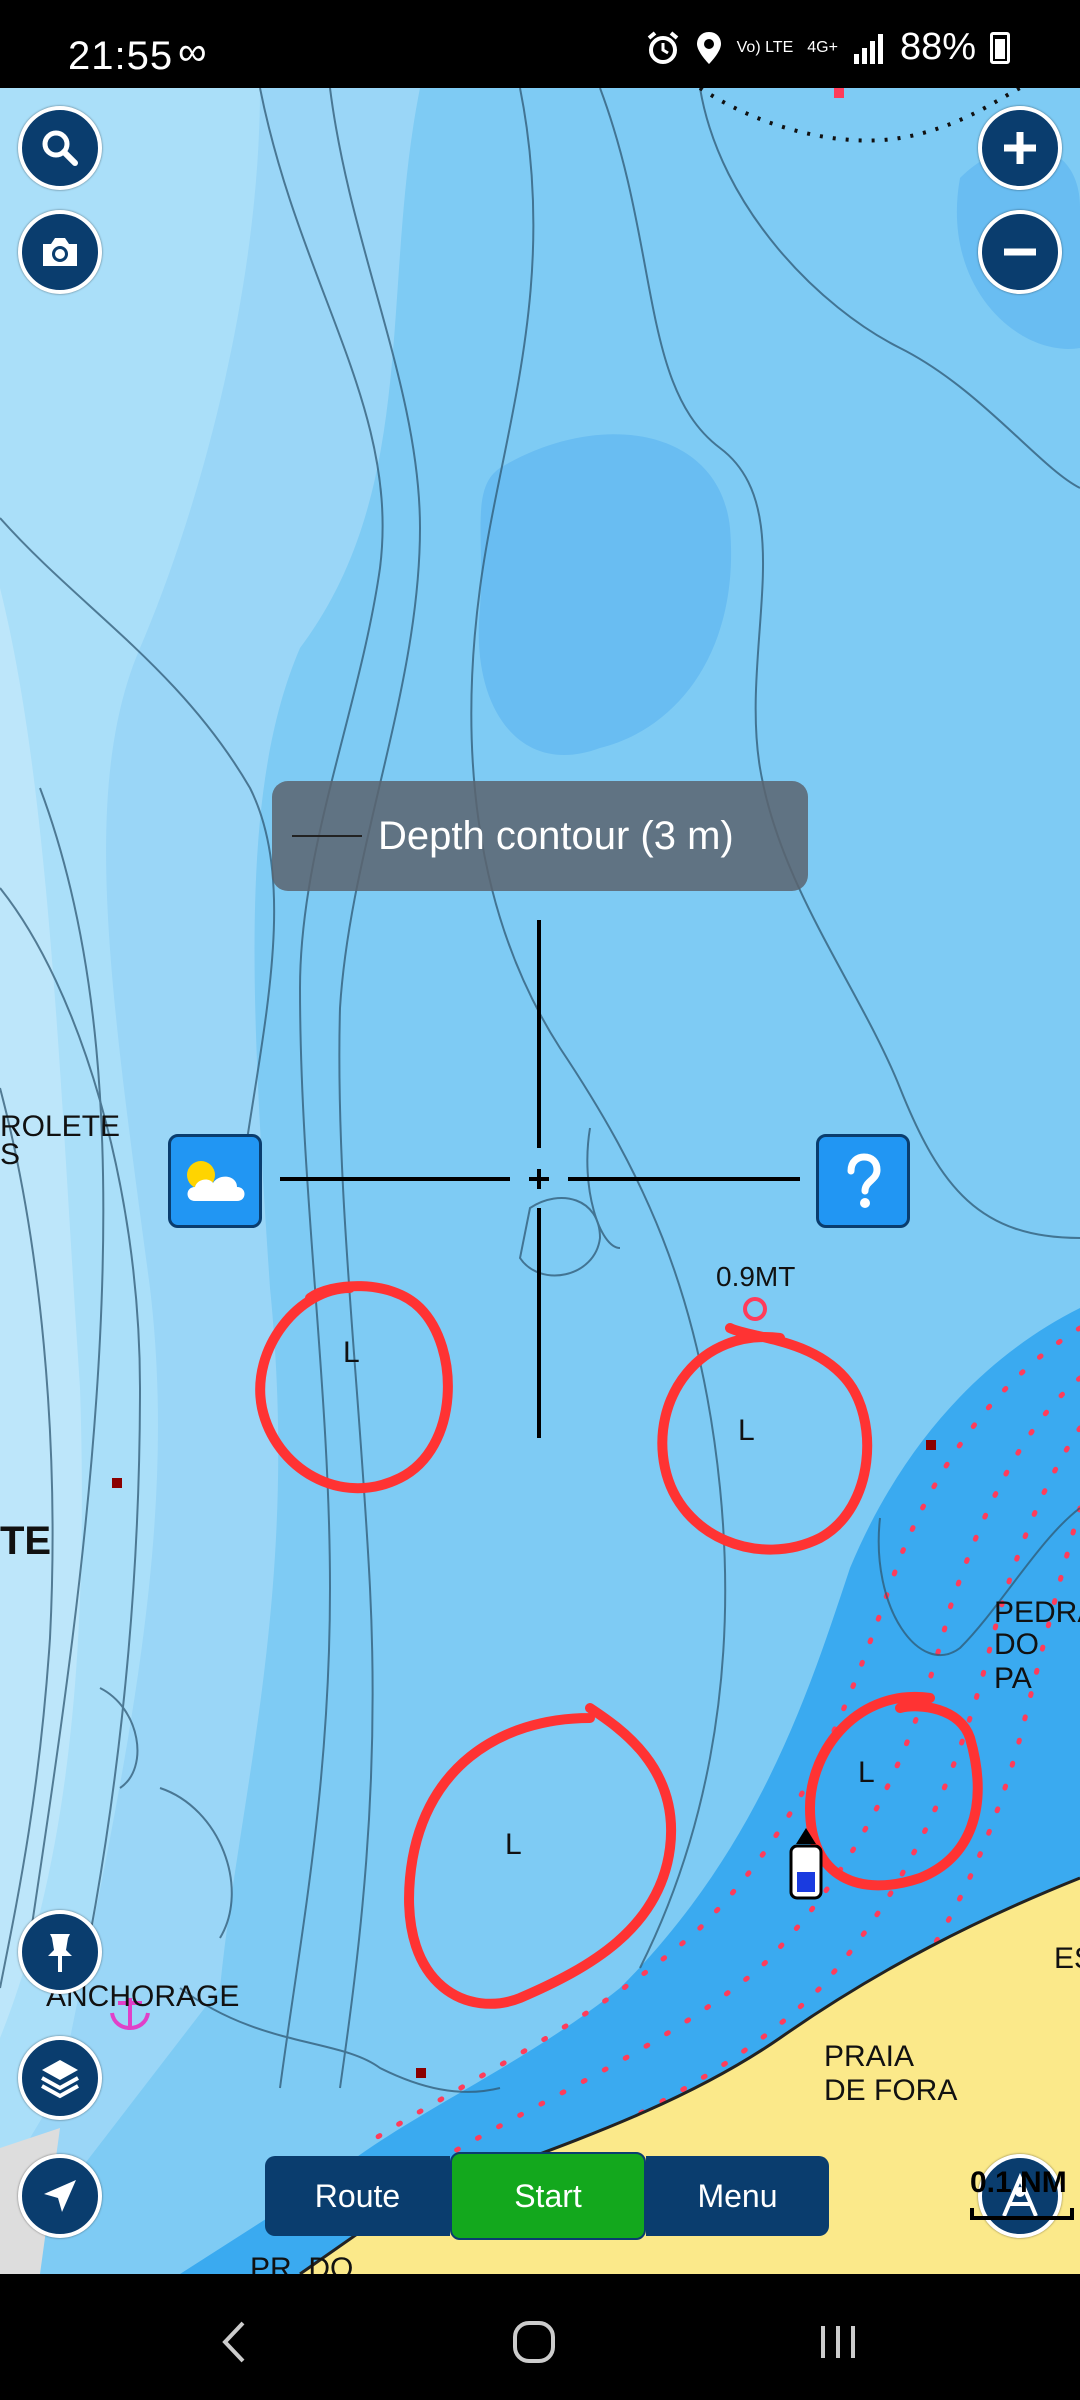 The width and height of the screenshot is (1080, 2400). Describe the element at coordinates (937, 47) in the screenshot. I see `battery-percent: 88%` at that location.